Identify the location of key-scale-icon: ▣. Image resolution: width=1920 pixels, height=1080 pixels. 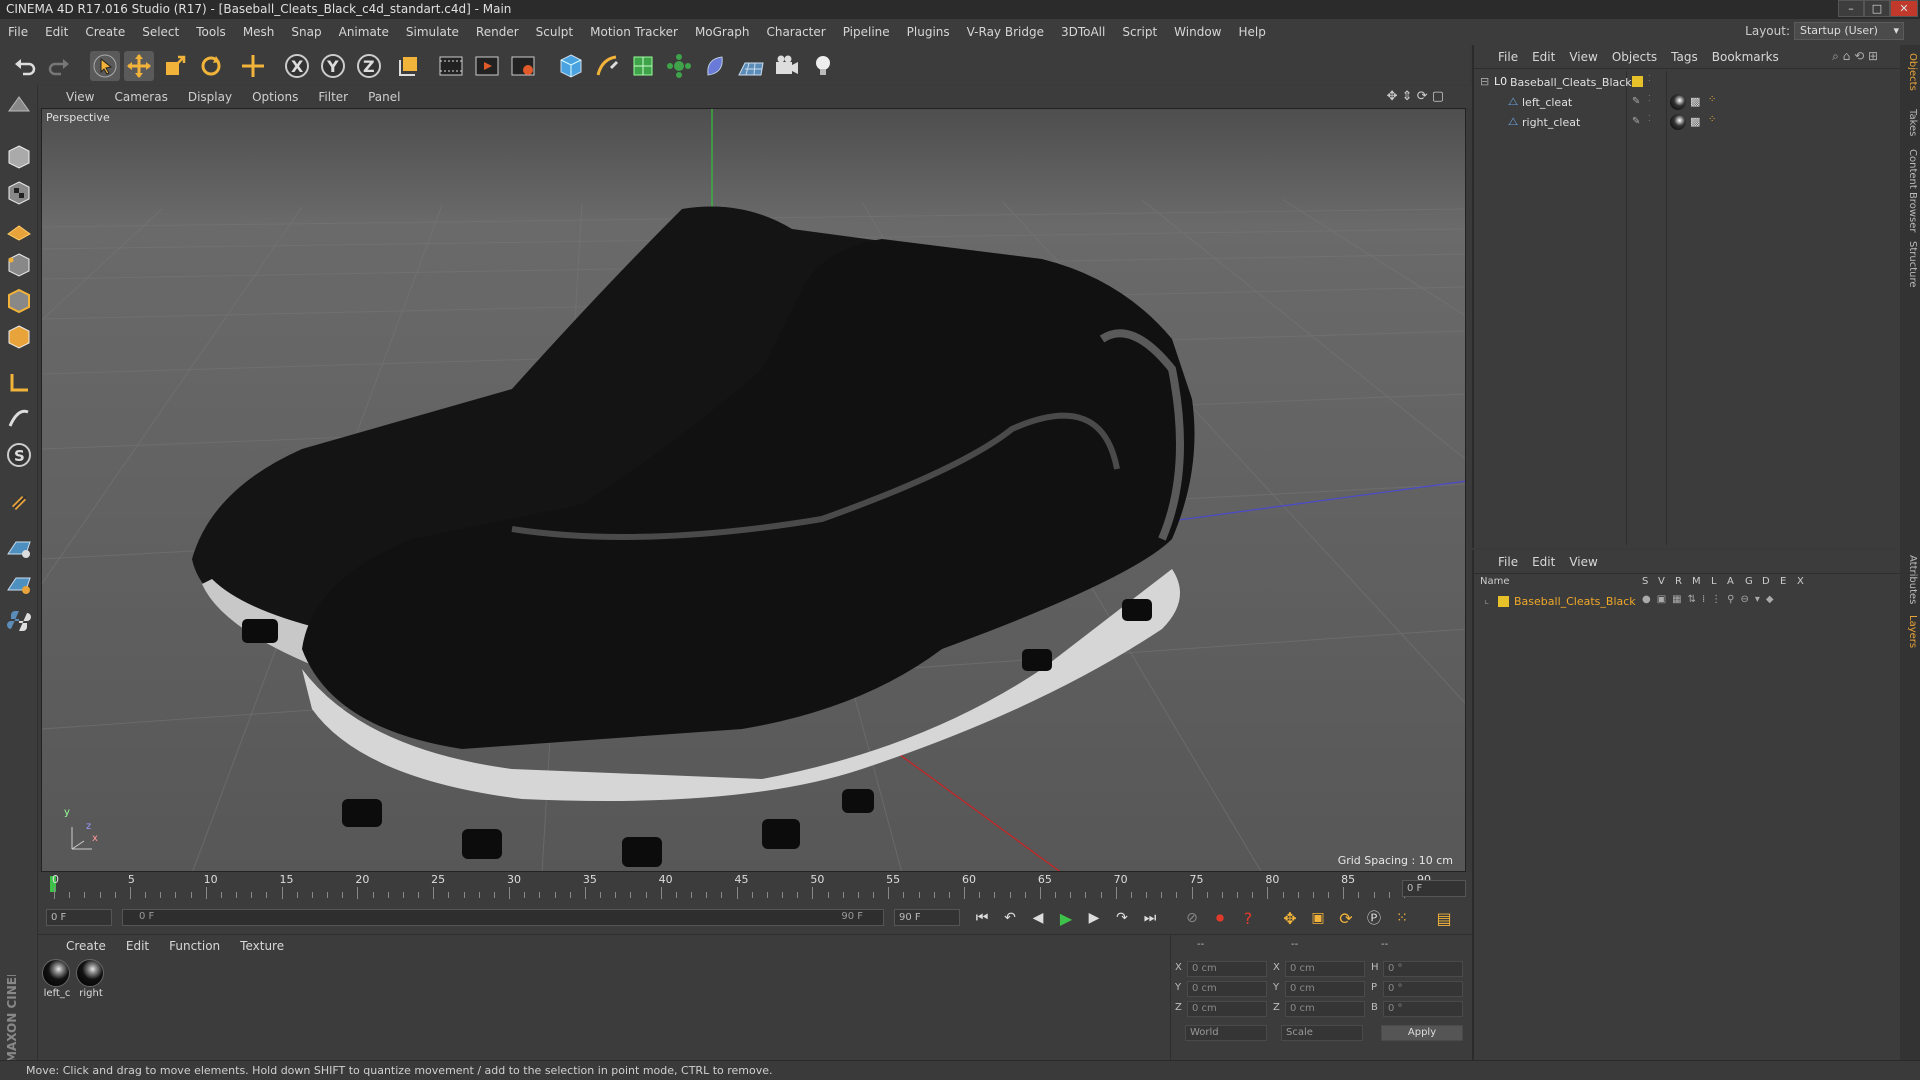
(1318, 918).